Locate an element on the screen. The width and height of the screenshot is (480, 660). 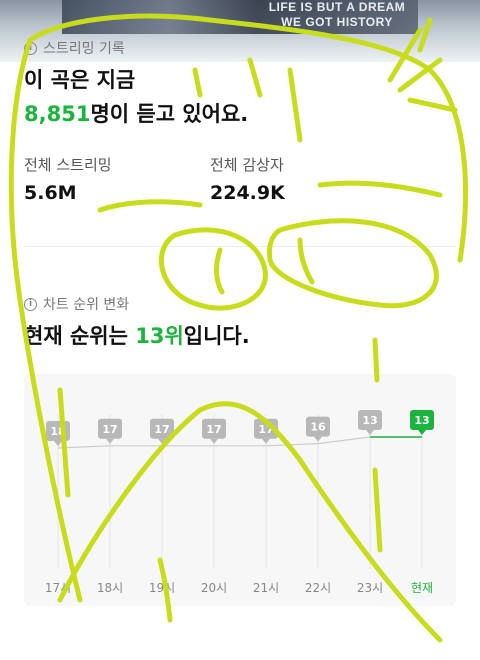
streaming-headline-line2: 8,851명이 듣고 있어요. is located at coordinates (136, 114).